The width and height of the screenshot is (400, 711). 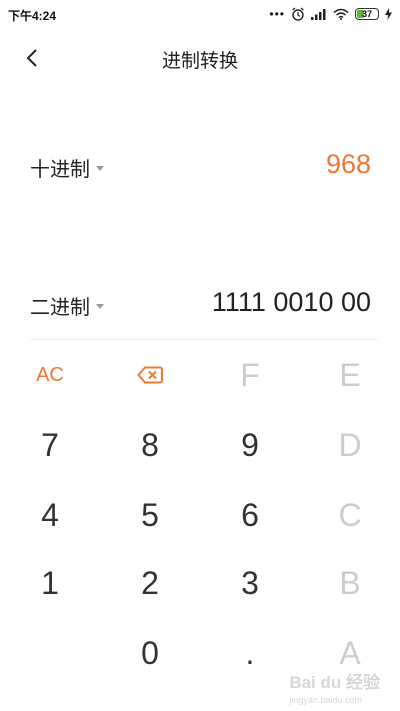 I want to click on key-2: 2, so click(x=150, y=583).